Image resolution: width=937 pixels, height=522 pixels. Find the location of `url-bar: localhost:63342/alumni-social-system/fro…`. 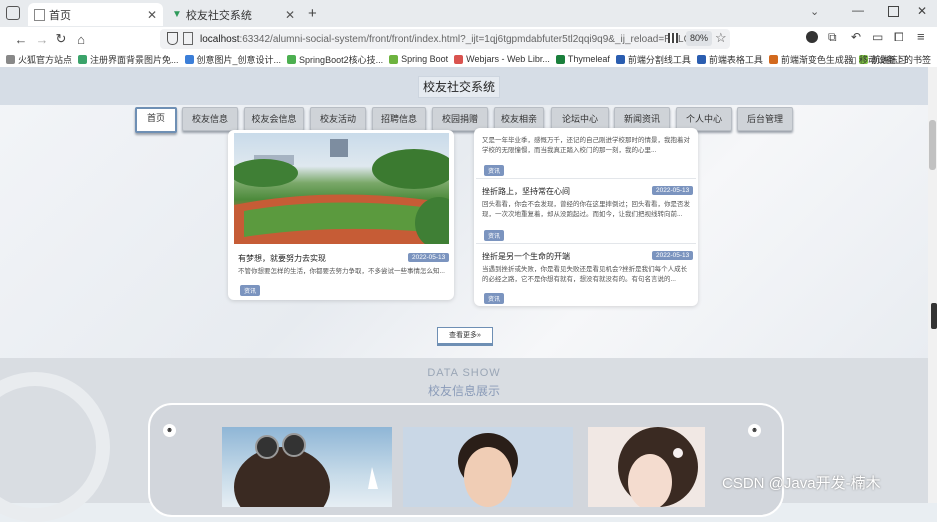

url-bar: localhost:63342/alumni-social-system/fro… is located at coordinates (445, 39).